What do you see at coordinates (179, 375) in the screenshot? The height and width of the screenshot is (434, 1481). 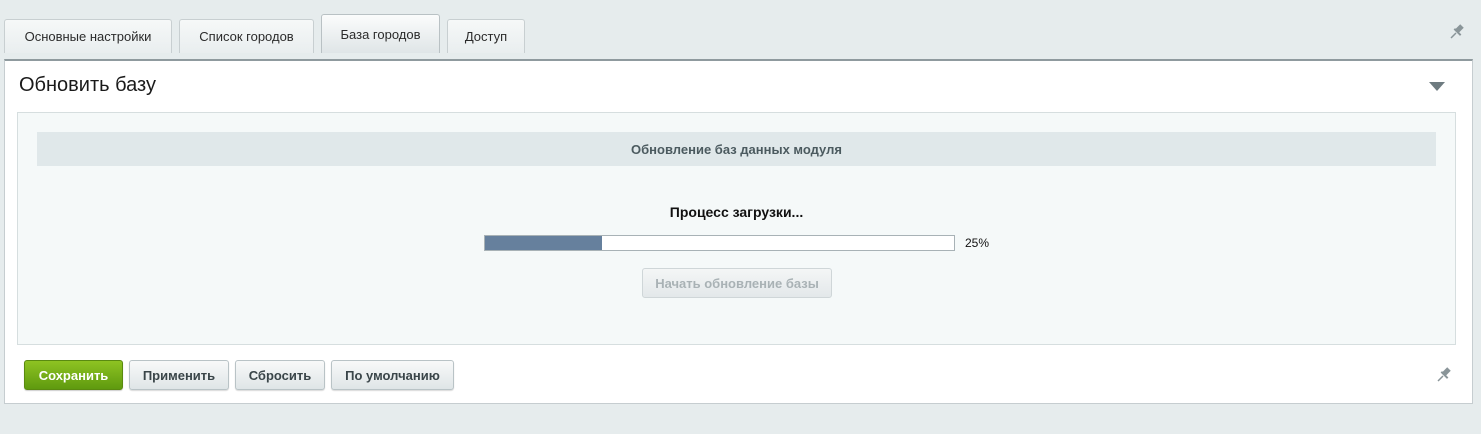 I see `apply-button: Применить` at bounding box center [179, 375].